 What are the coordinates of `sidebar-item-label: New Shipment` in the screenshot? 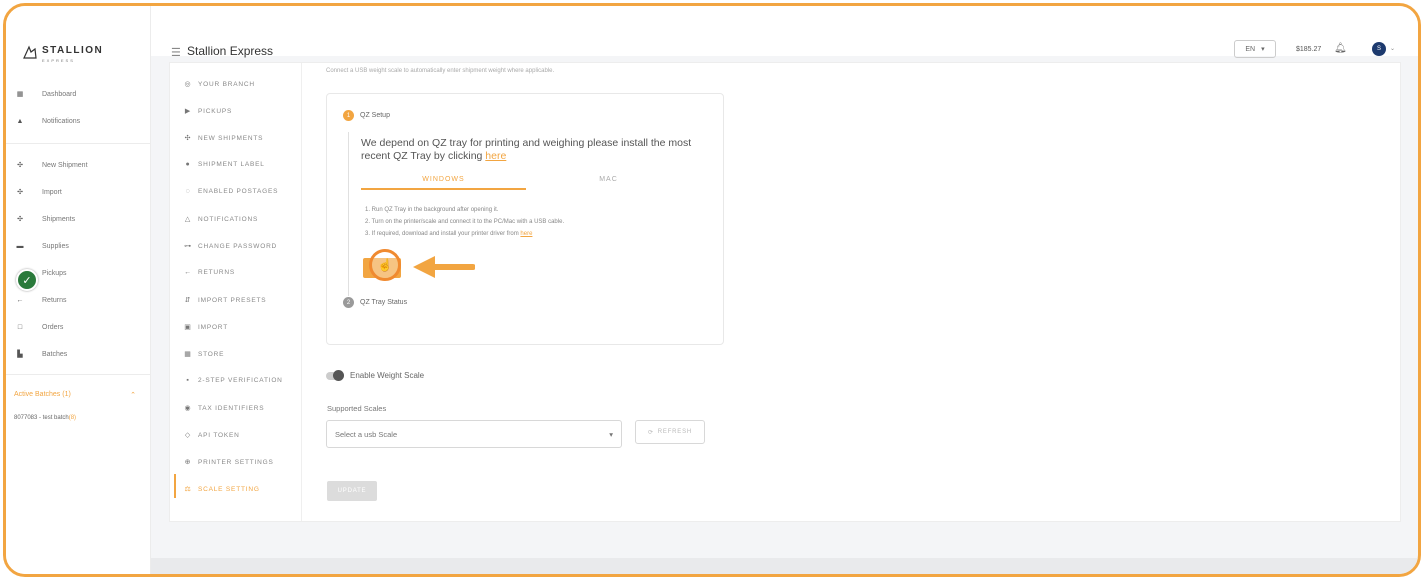 It's located at (65, 165).